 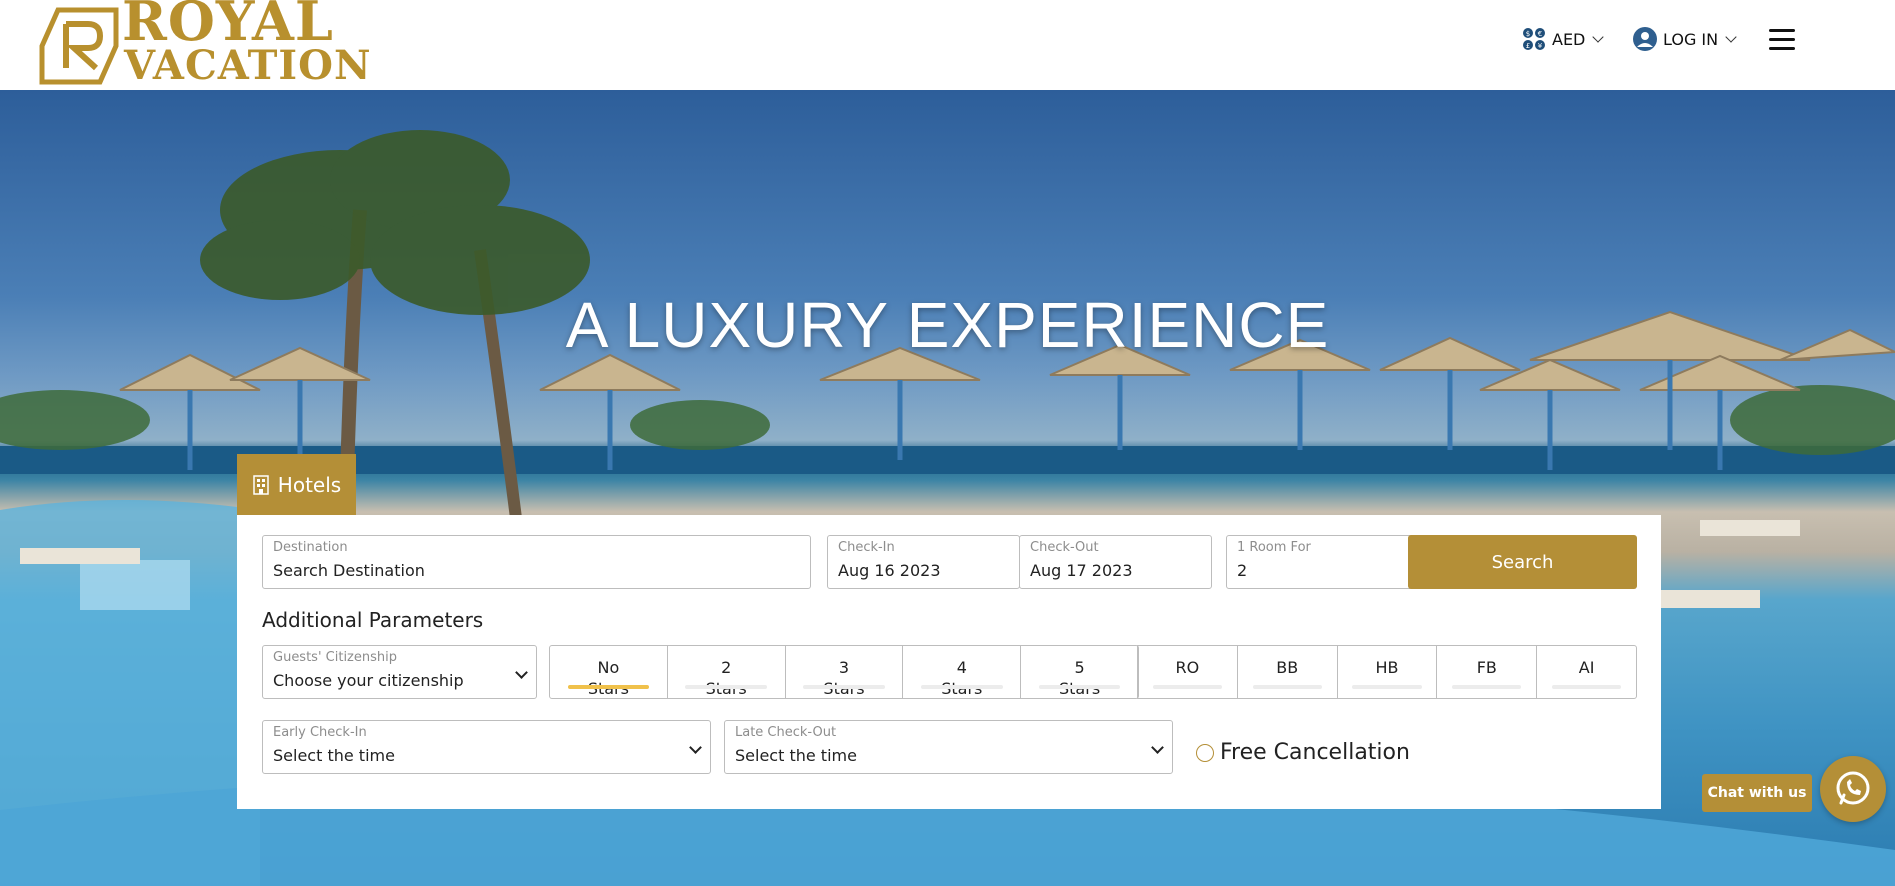 I want to click on board-option-ro: RO, so click(x=1188, y=672).